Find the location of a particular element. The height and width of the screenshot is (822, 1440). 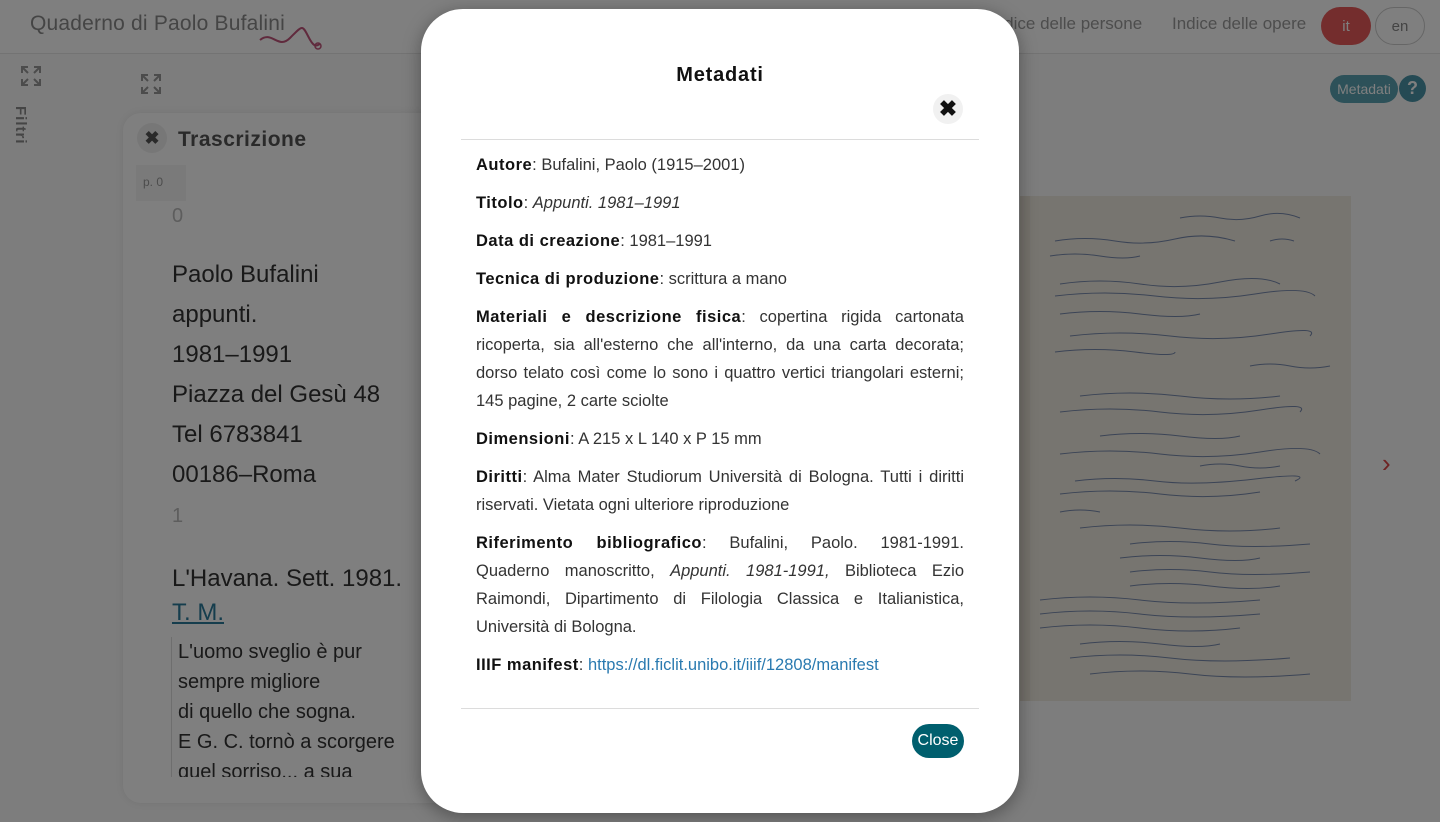

field-value: : scrittura a mano is located at coordinates (723, 279).